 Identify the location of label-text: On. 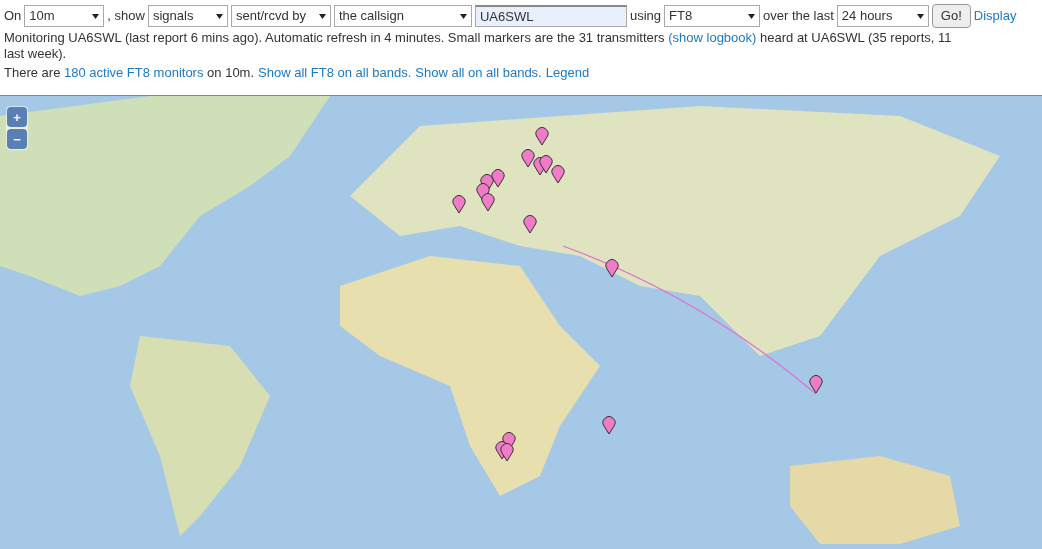
(13, 16).